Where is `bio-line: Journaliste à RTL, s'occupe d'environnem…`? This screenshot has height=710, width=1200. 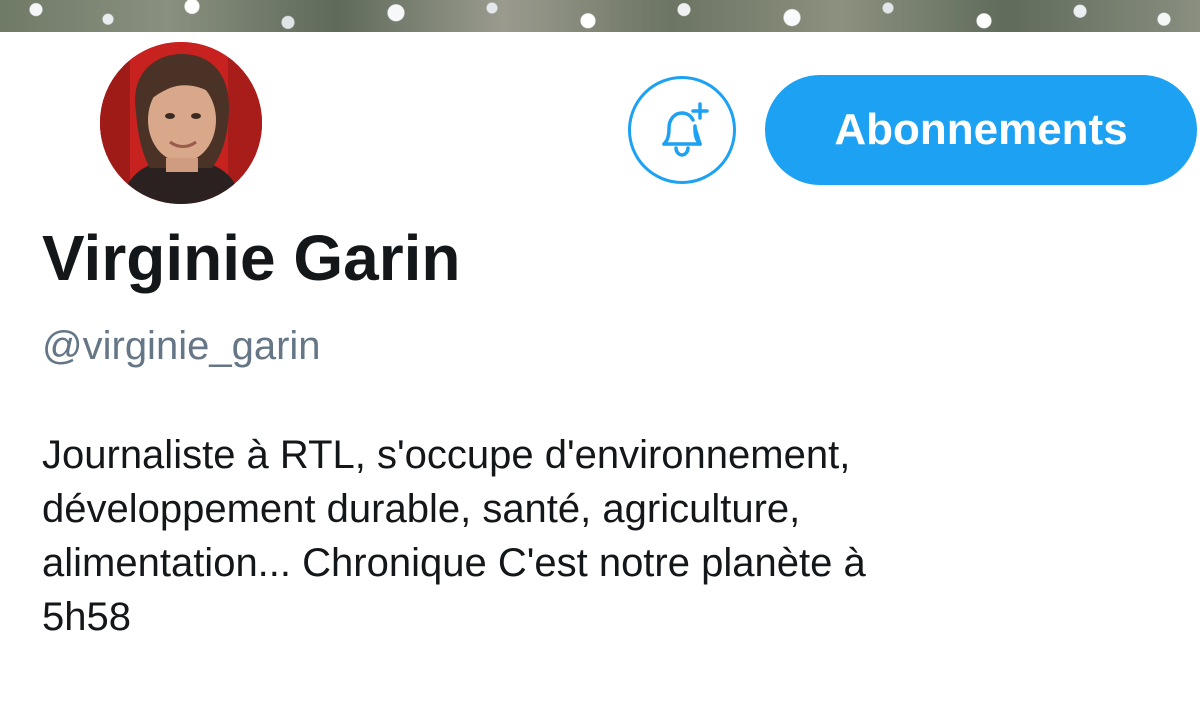
bio-line: Journaliste à RTL, s'occupe d'environnem… is located at coordinates (446, 455).